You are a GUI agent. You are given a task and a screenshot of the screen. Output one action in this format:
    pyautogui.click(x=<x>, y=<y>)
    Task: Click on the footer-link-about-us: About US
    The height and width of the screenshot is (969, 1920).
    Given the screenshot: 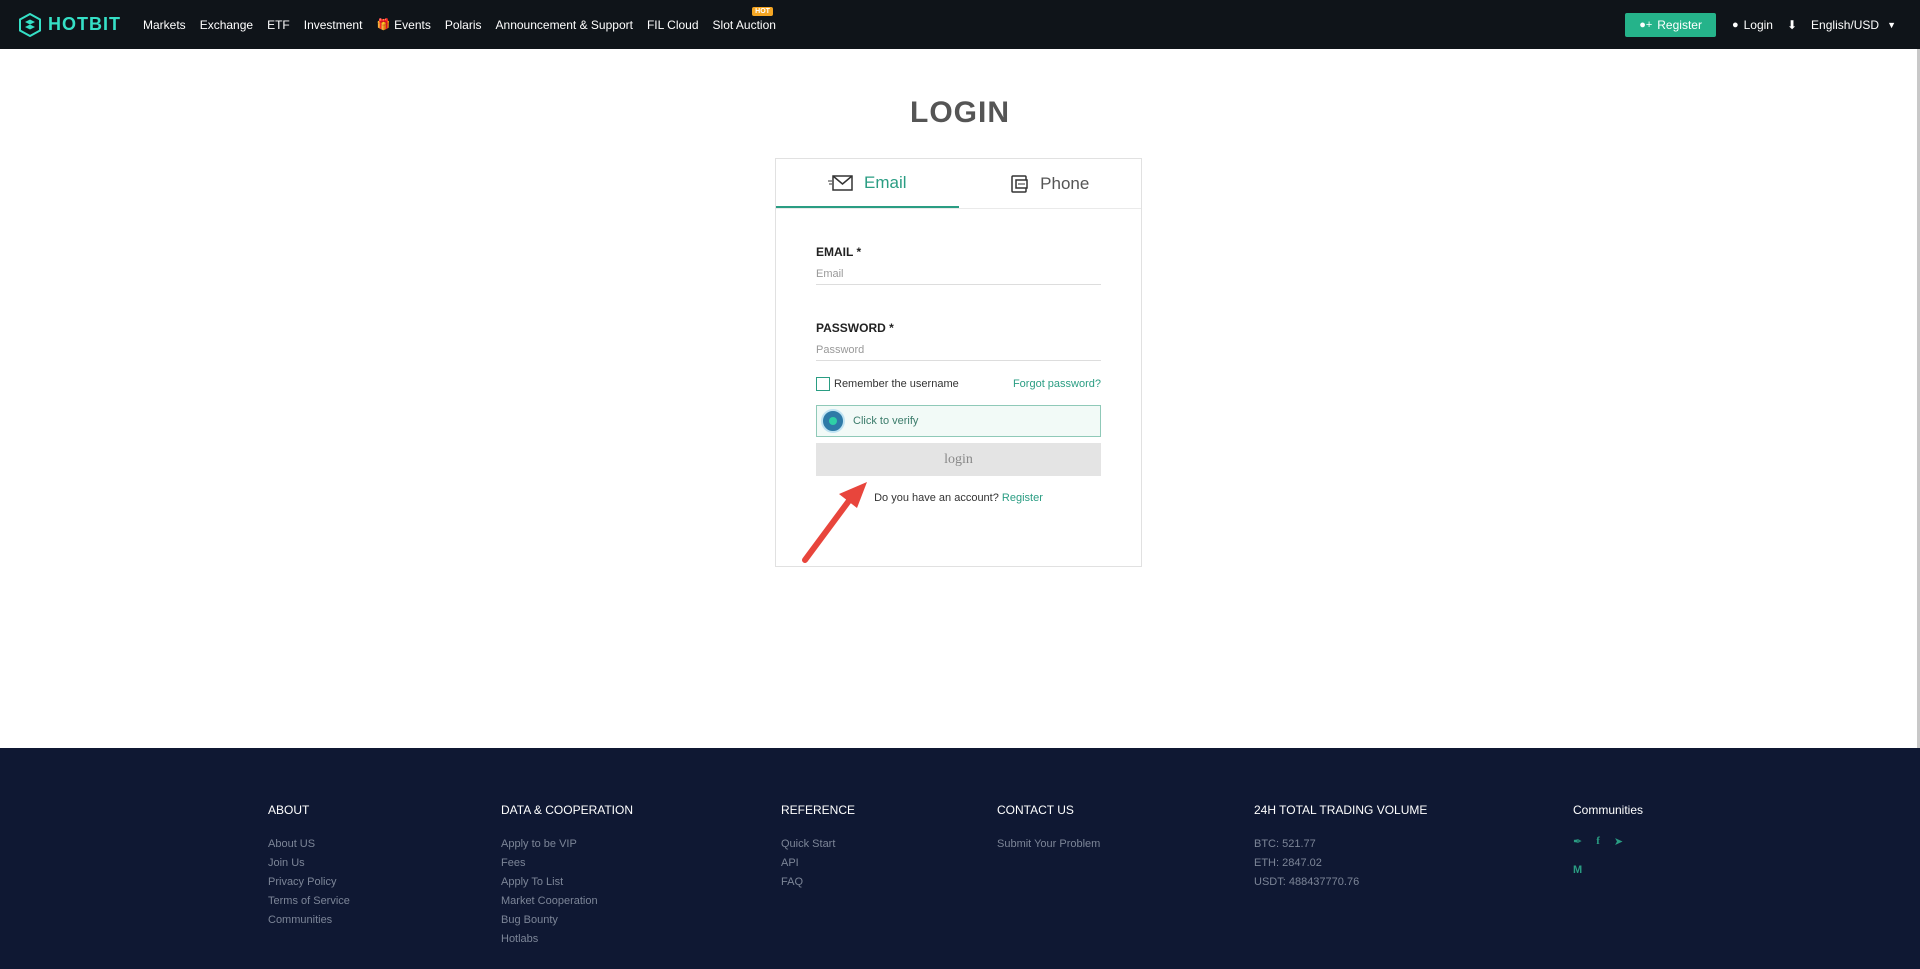 What is the action you would take?
    pyautogui.click(x=309, y=844)
    